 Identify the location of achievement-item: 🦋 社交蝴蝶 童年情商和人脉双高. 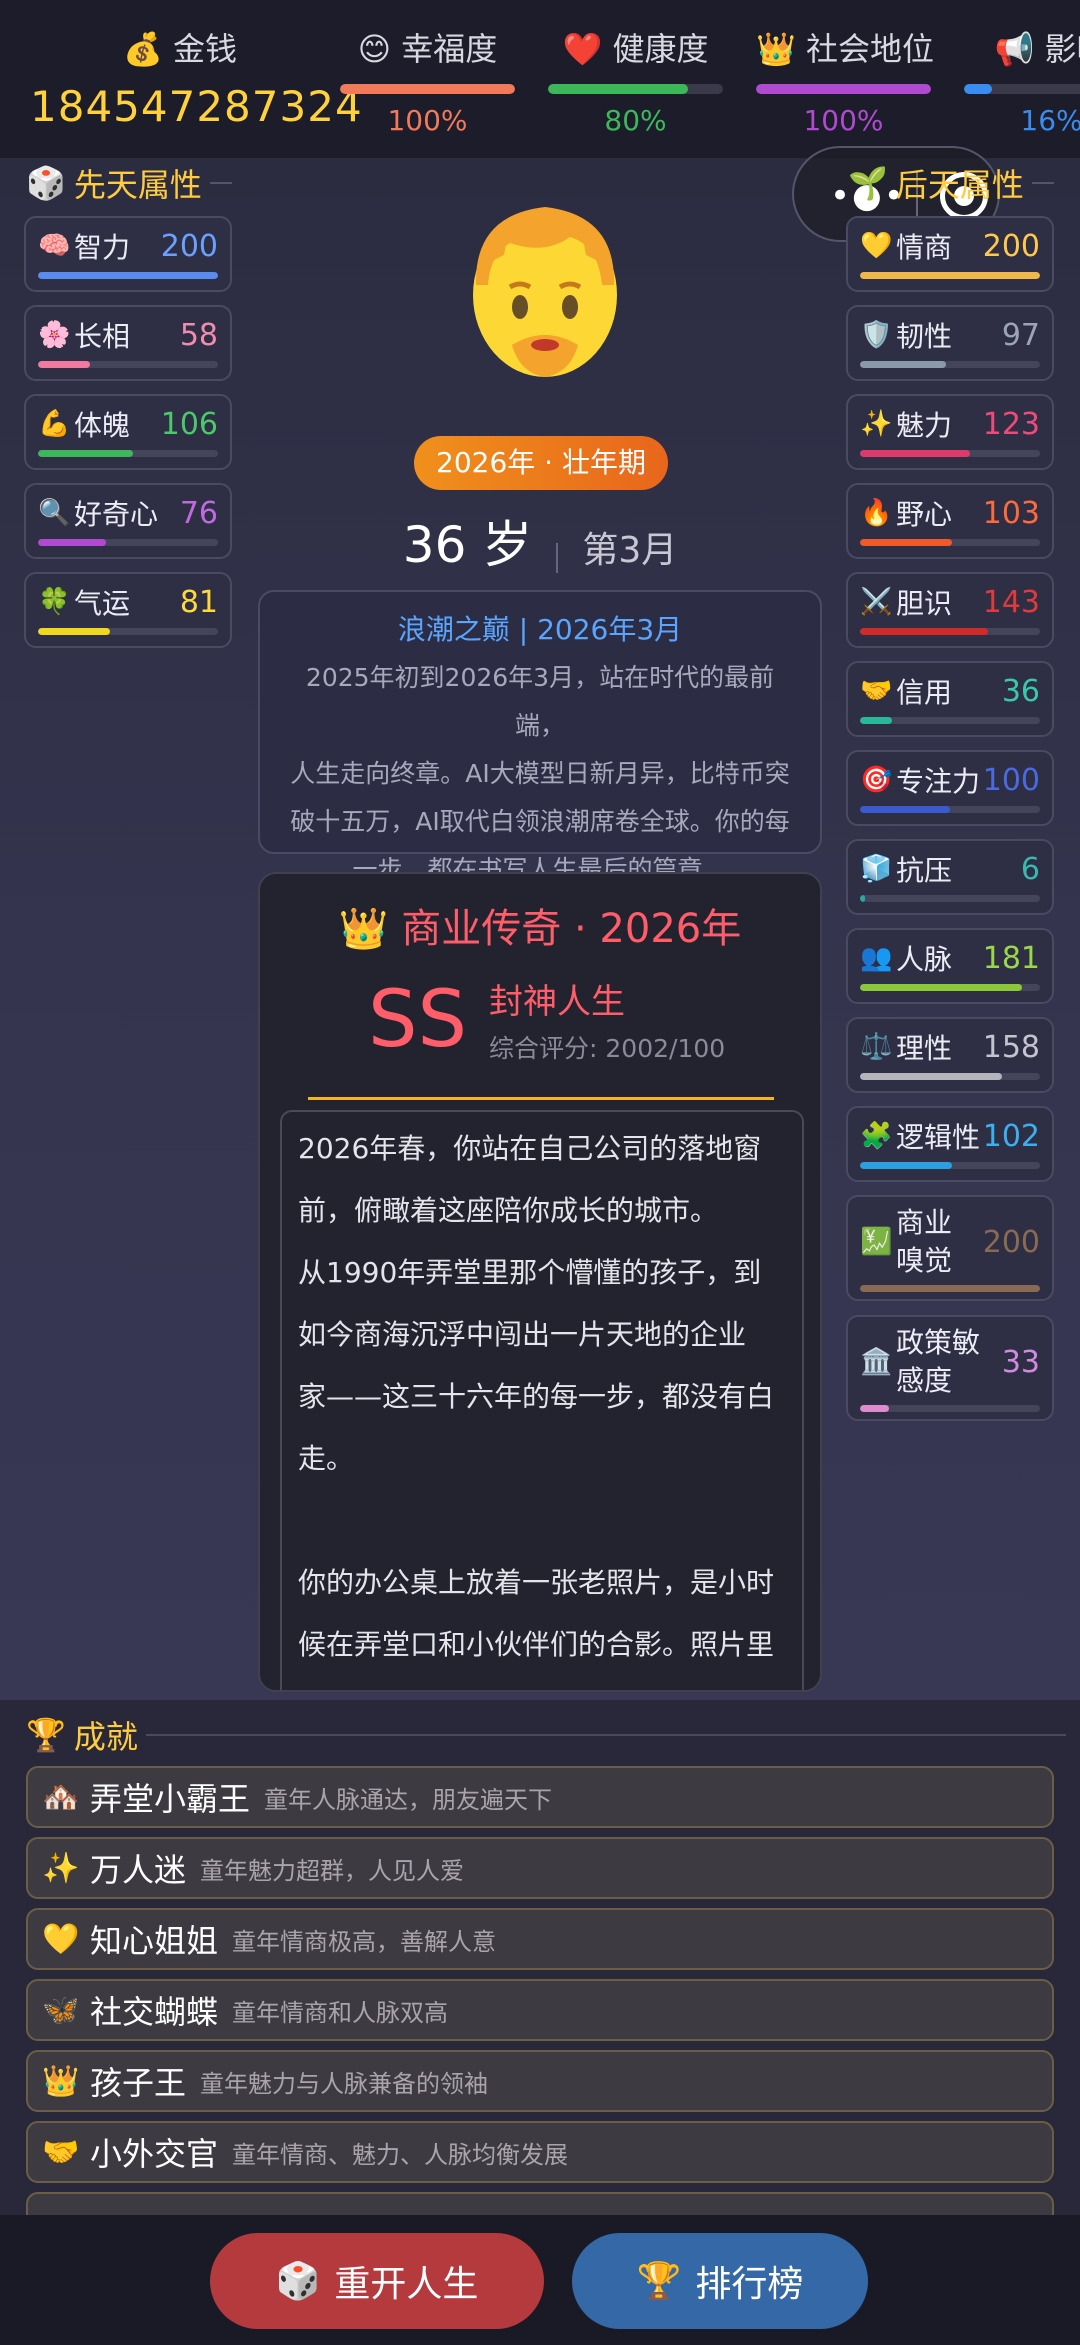
(540, 2010).